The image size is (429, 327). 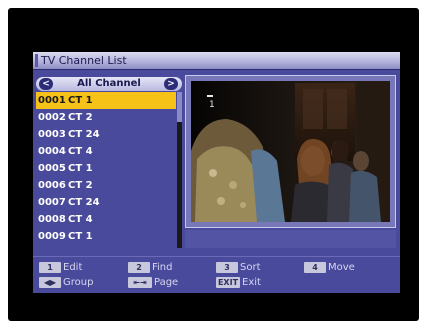 What do you see at coordinates (106, 202) in the screenshot?
I see `channel-row: 0007 CT 24` at bounding box center [106, 202].